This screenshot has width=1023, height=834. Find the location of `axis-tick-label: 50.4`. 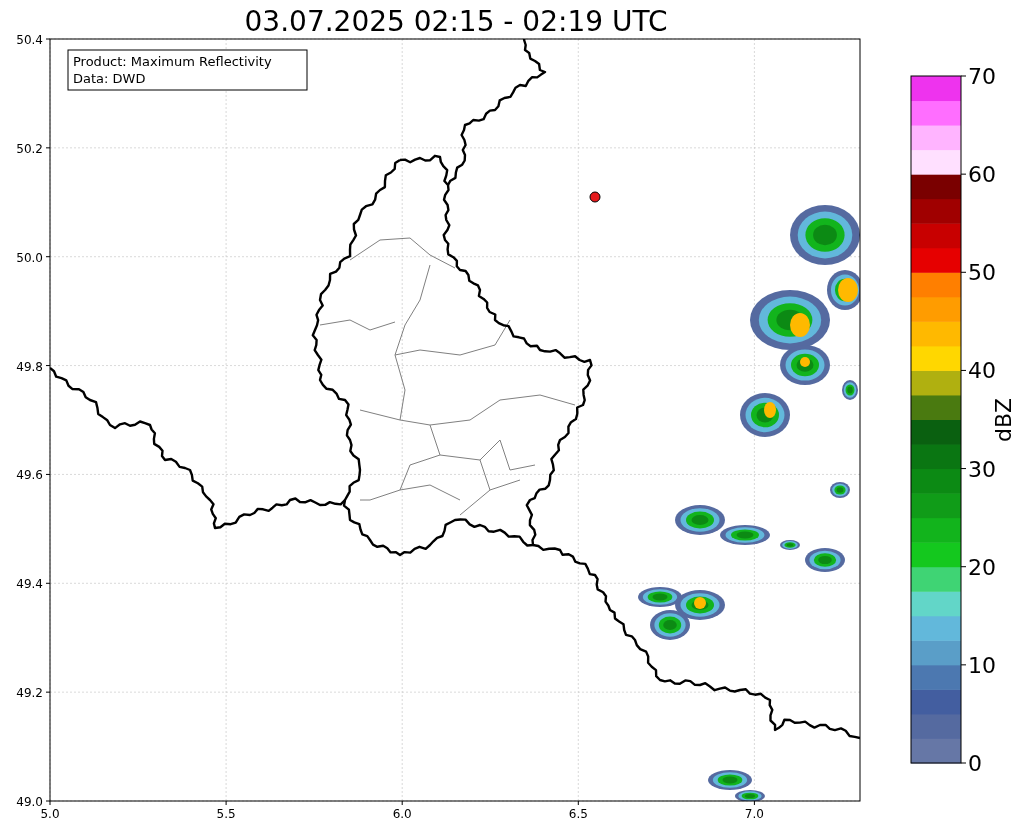

axis-tick-label: 50.4 is located at coordinates (29, 40).